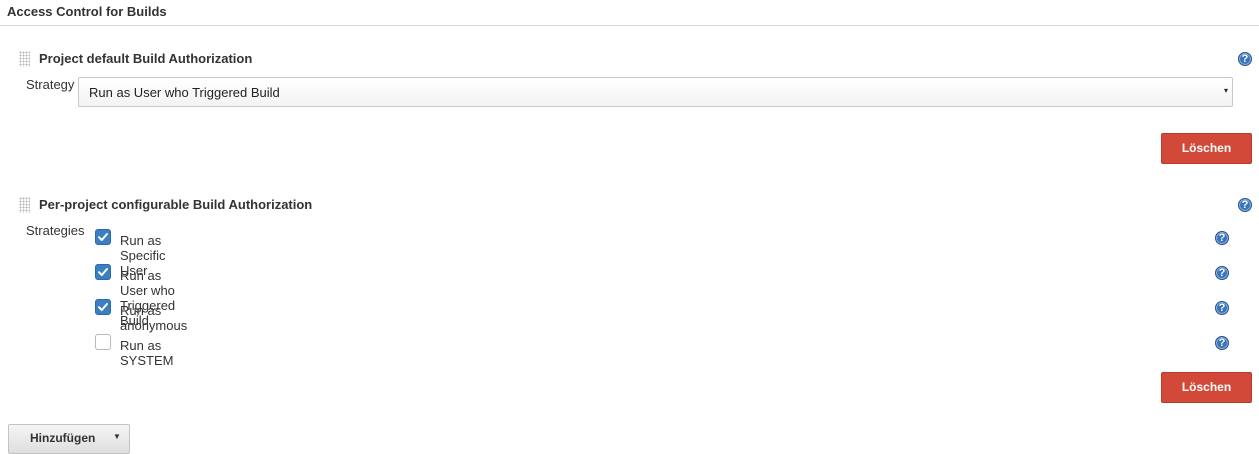 The width and height of the screenshot is (1259, 454). I want to click on add-button-label: Hinzufügen, so click(63, 438).